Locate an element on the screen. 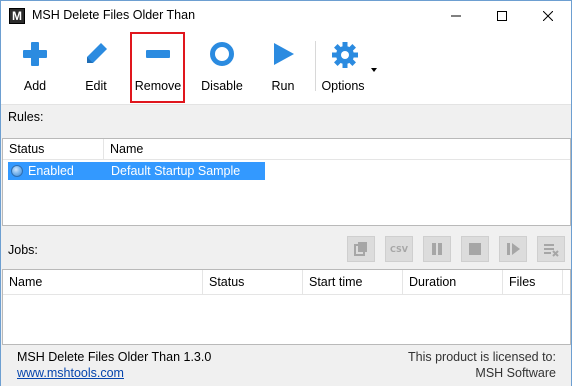 This screenshot has height=386, width=572. column-header-files: Files is located at coordinates (533, 282).